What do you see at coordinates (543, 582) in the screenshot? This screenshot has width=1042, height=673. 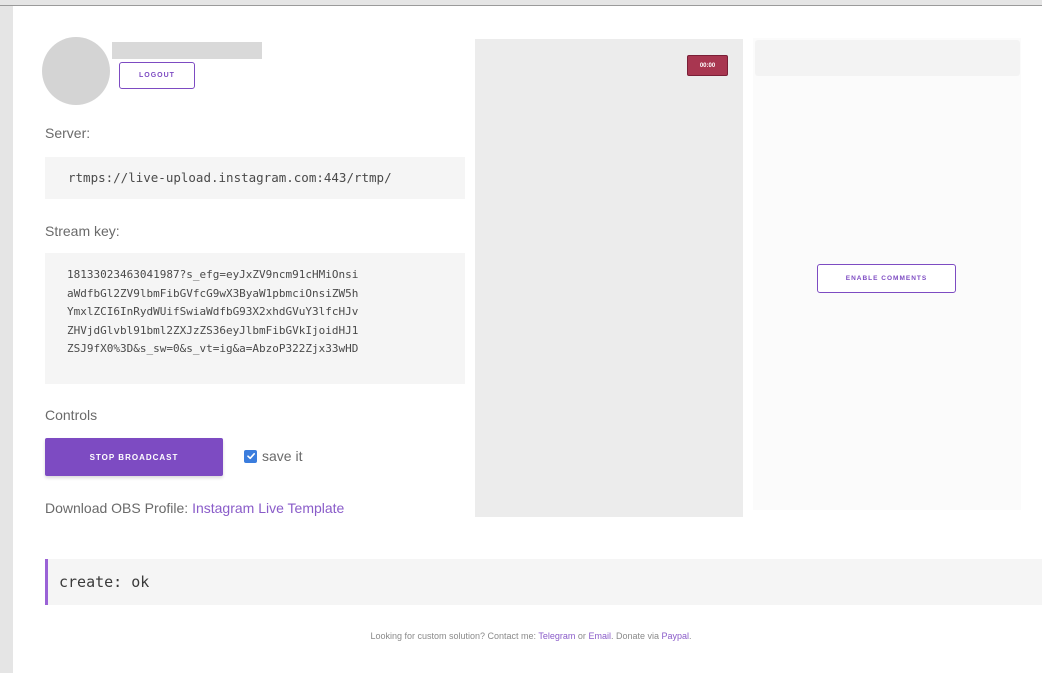 I see `status-log: create: ok` at bounding box center [543, 582].